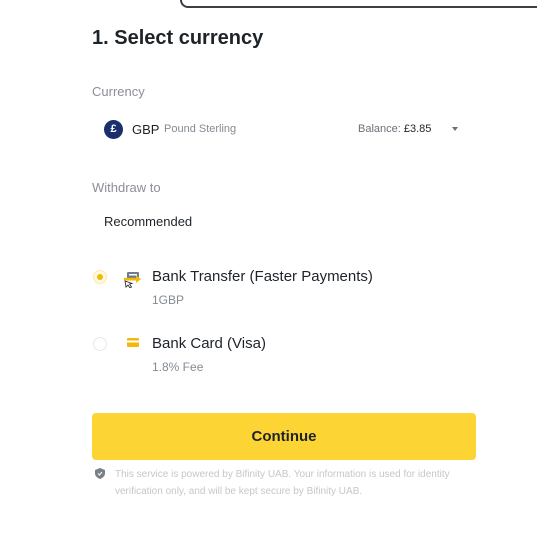  What do you see at coordinates (168, 300) in the screenshot?
I see `bank-transfer-fee: 1GBP` at bounding box center [168, 300].